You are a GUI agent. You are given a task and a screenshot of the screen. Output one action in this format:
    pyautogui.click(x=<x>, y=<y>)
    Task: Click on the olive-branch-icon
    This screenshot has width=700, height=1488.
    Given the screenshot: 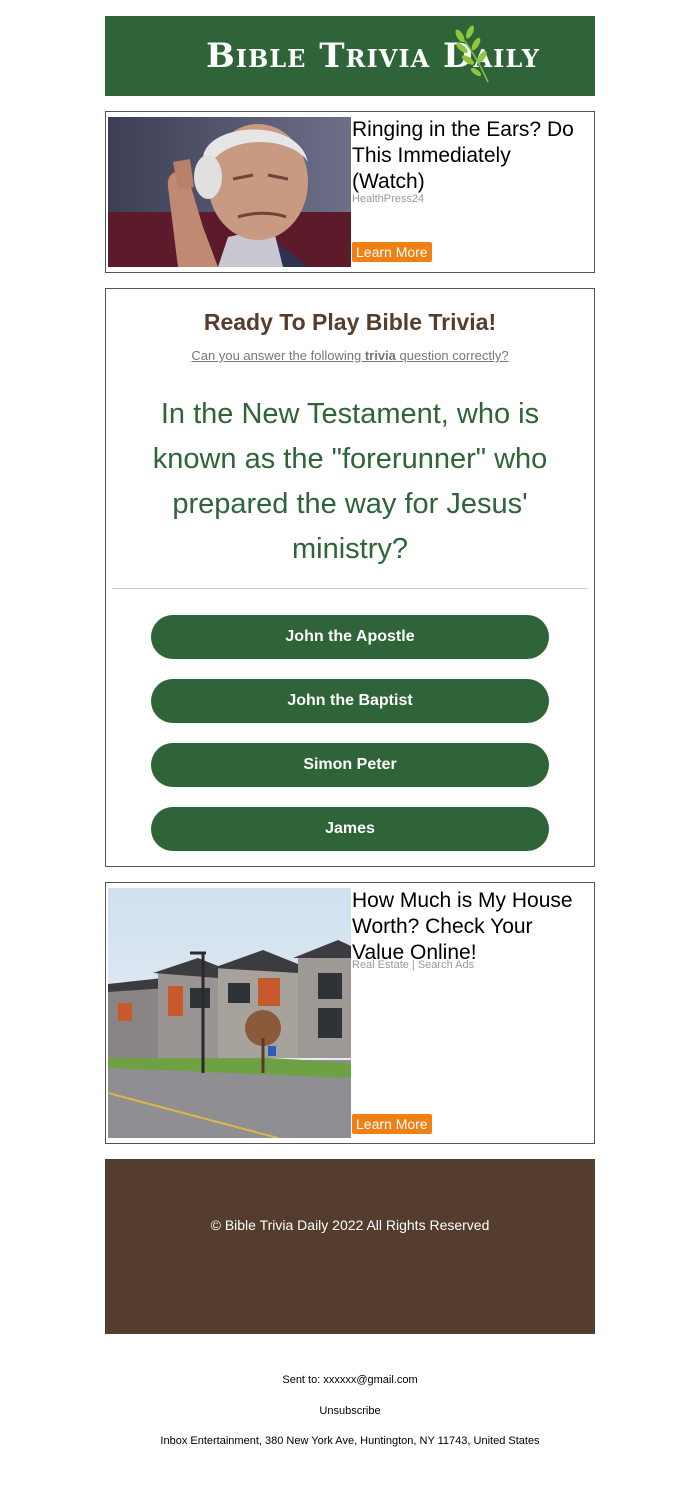 What is the action you would take?
    pyautogui.click(x=472, y=54)
    